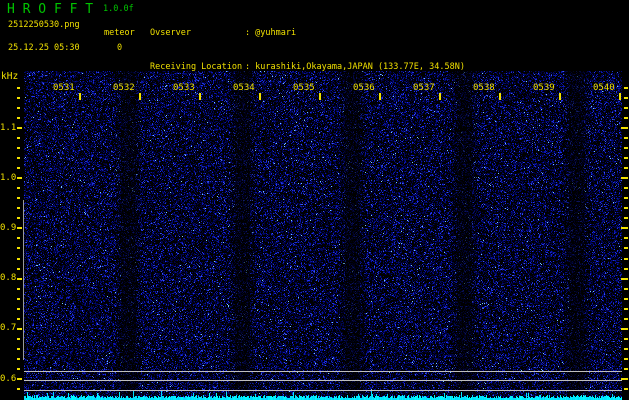 The height and width of the screenshot is (400, 629). I want to click on y-axis-label: 1.1, so click(8, 127).